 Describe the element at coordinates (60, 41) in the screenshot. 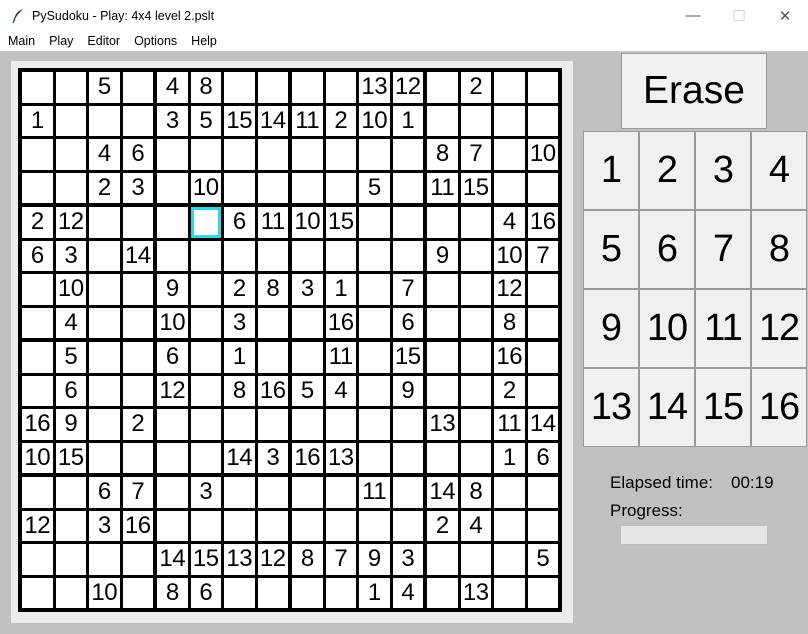

I see `menu-play: Play` at that location.